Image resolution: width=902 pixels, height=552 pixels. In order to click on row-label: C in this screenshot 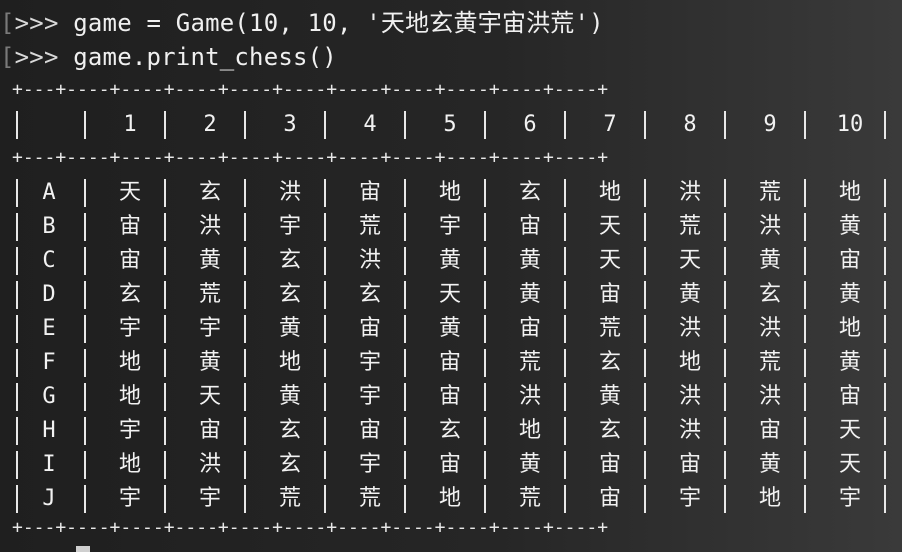, I will do `click(49, 260)`.